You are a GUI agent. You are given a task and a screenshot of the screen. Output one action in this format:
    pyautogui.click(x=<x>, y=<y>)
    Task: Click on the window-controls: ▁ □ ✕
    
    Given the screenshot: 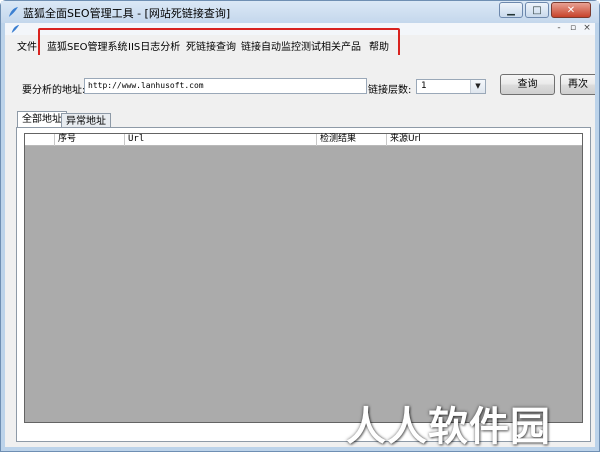 What is the action you would take?
    pyautogui.click(x=544, y=10)
    